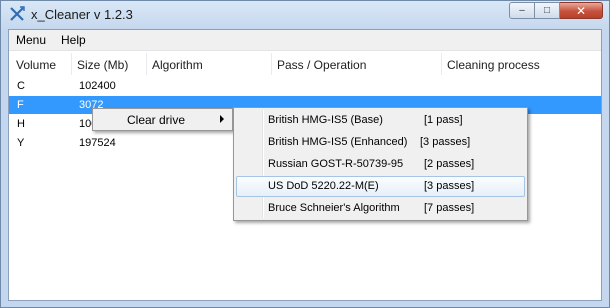  I want to click on algorithm-name: Bruce Schneier's Algorithm, so click(334, 208).